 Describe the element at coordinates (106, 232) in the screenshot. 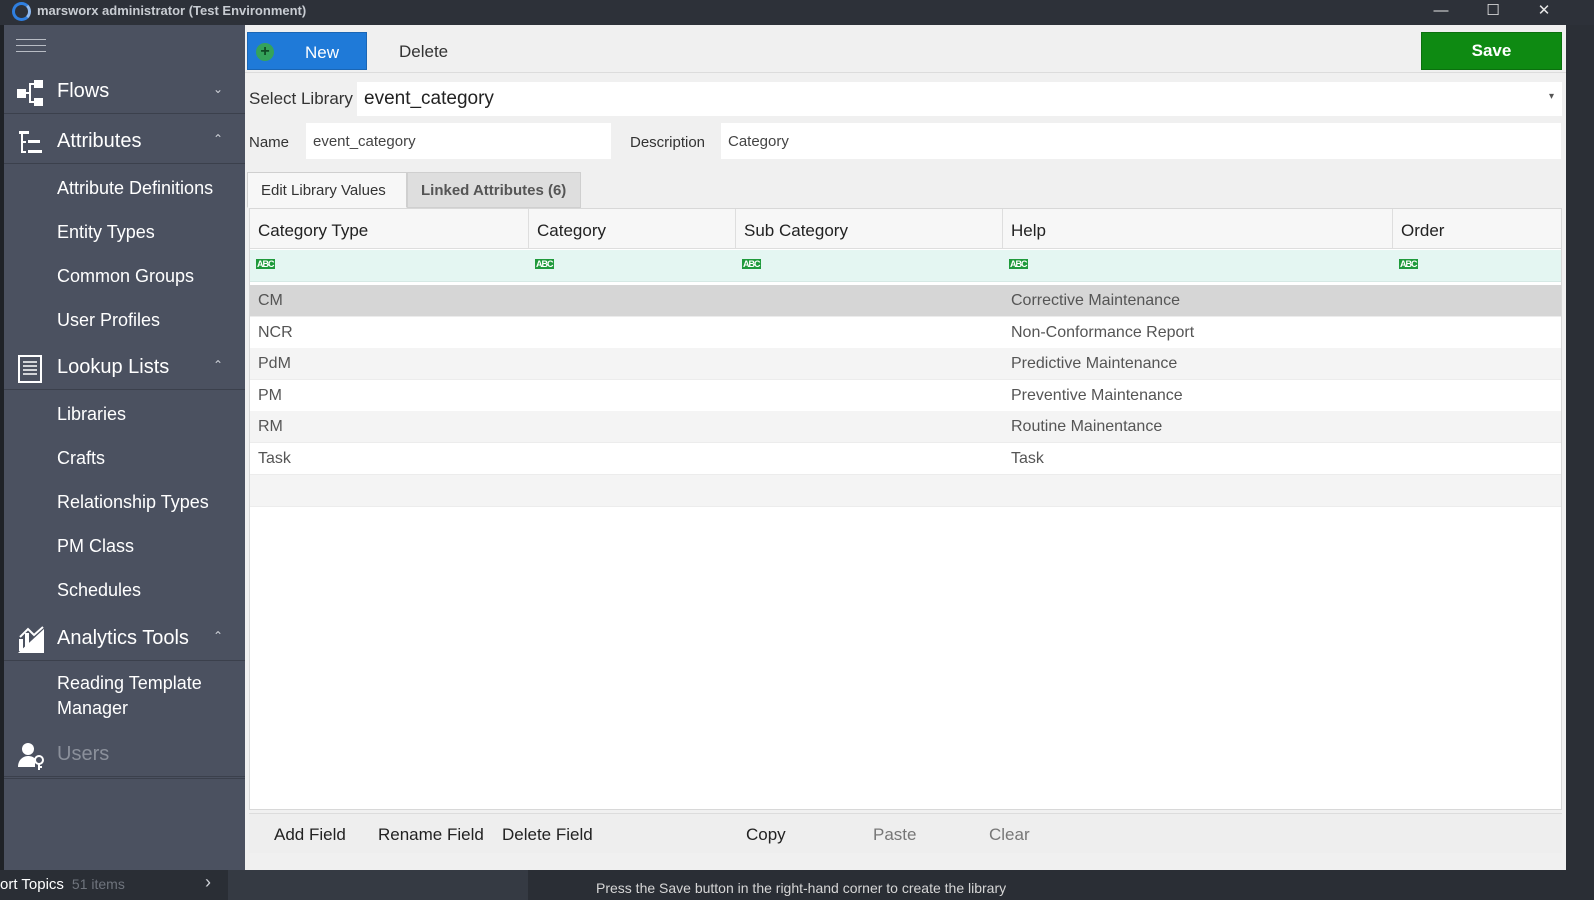

I see `sidebar-item-entity-types: Entity Types` at that location.